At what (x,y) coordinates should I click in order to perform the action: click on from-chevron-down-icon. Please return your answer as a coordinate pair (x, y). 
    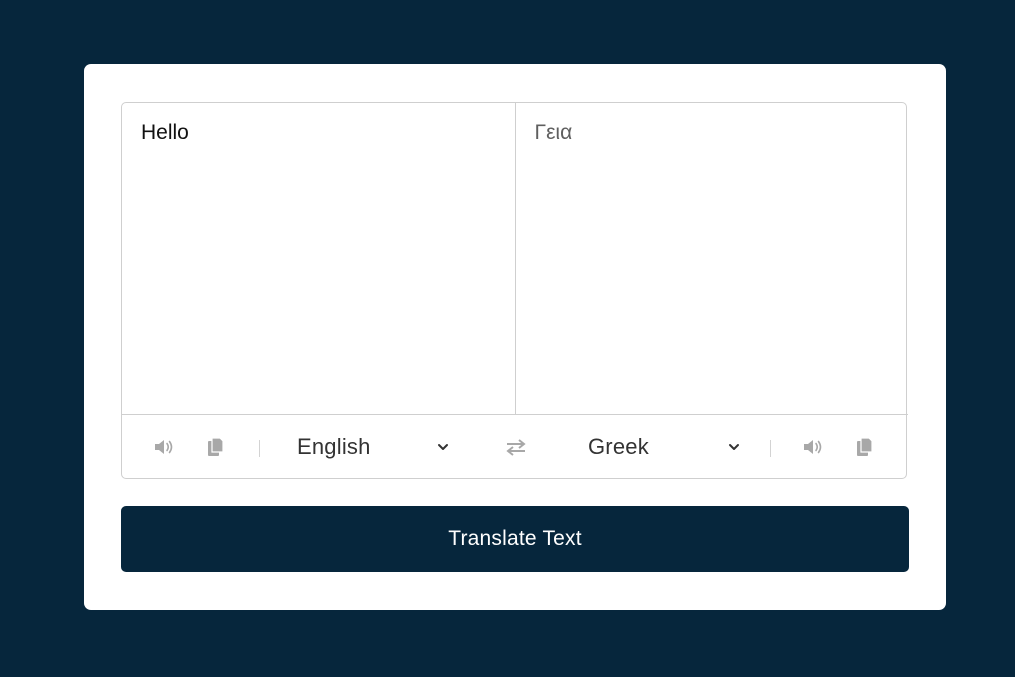
    Looking at the image, I should click on (443, 447).